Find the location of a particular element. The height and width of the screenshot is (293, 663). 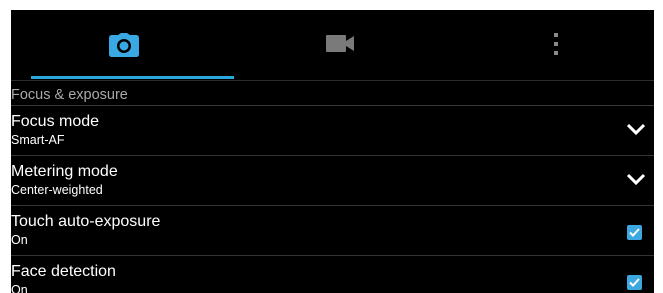

tab-camera is located at coordinates (118, 45).